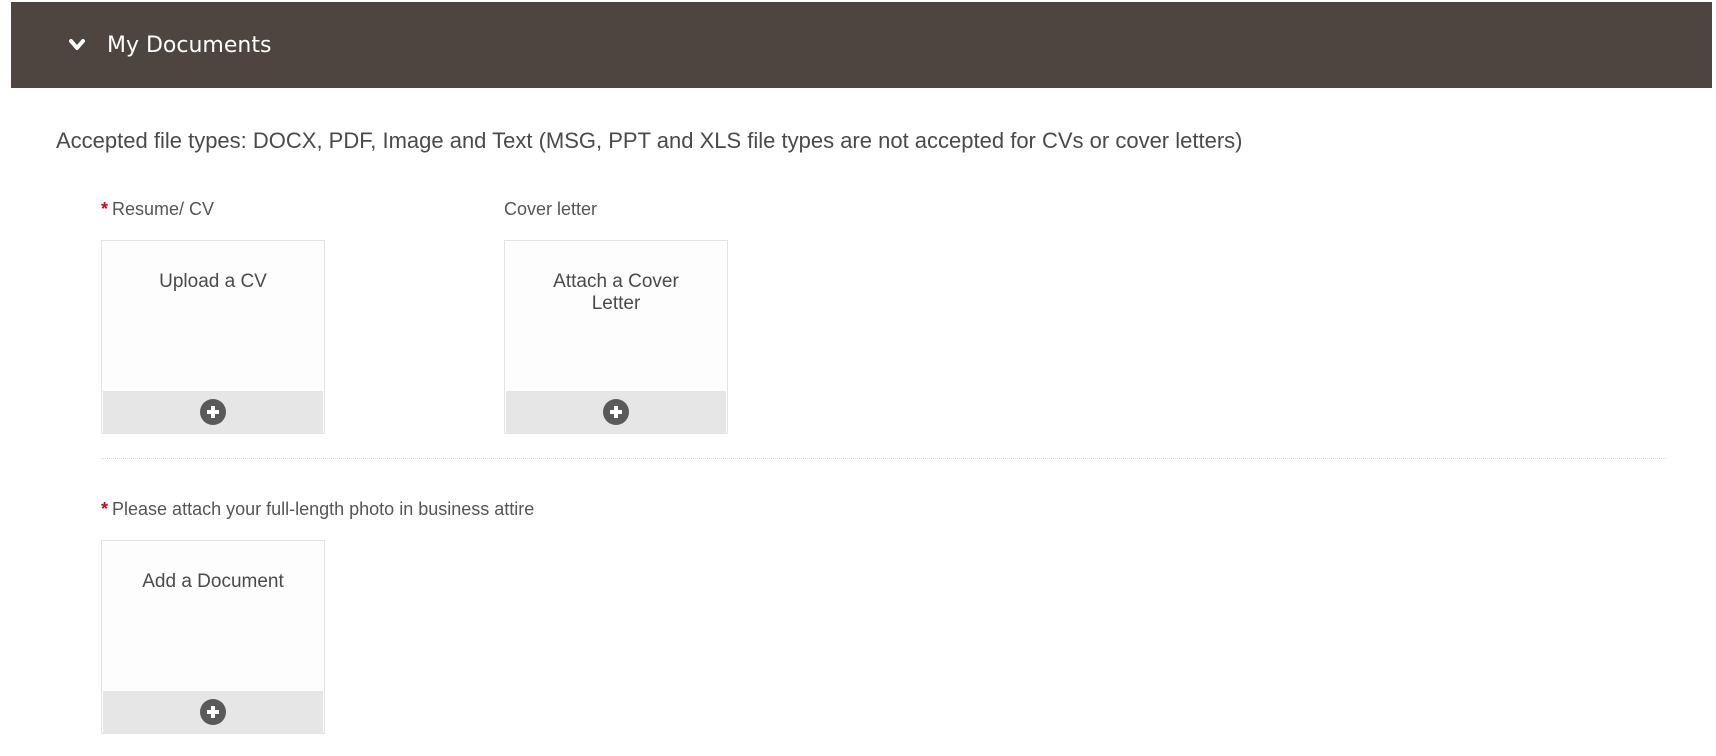 Image resolution: width=1716 pixels, height=756 pixels. What do you see at coordinates (163, 209) in the screenshot?
I see `resume-label-text: Resume/ CV` at bounding box center [163, 209].